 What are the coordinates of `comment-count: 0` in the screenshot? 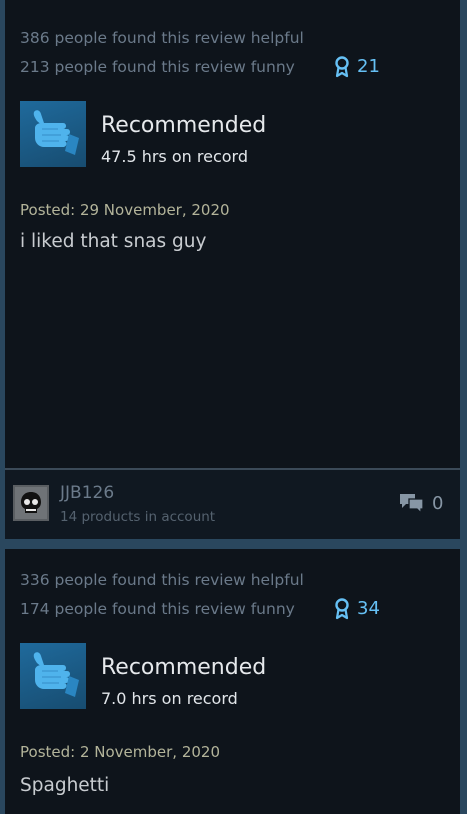 It's located at (438, 503).